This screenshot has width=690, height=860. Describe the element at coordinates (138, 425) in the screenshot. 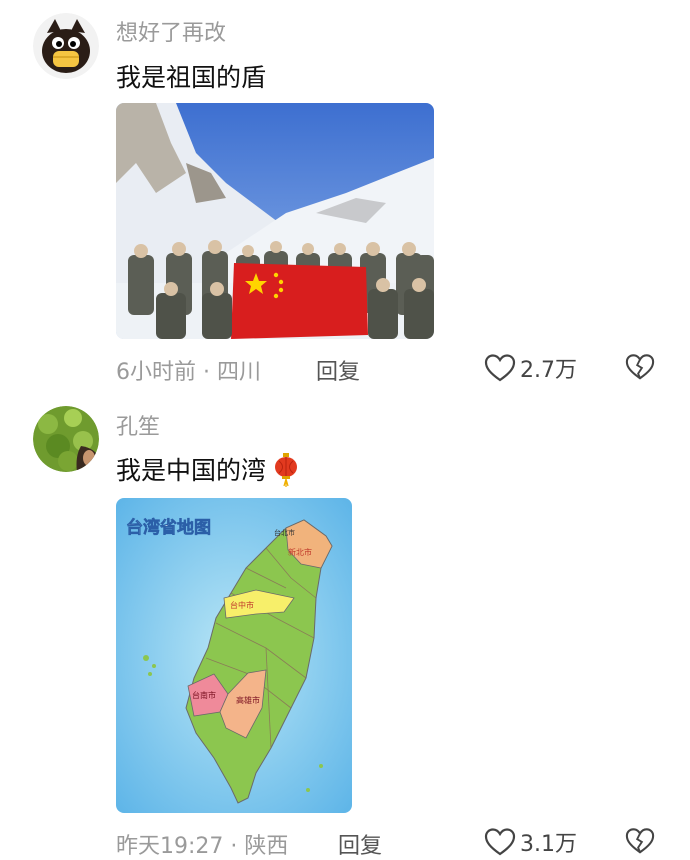

I see `username: 孔笙` at that location.